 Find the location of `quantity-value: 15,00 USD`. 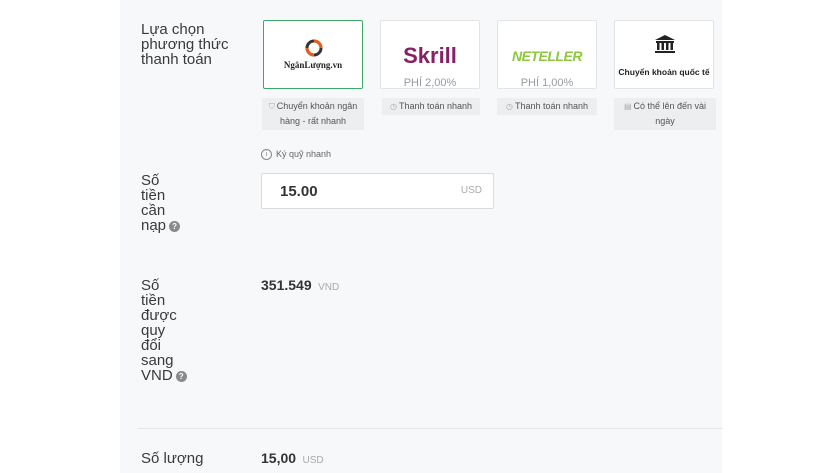

quantity-value: 15,00 USD is located at coordinates (292, 458).